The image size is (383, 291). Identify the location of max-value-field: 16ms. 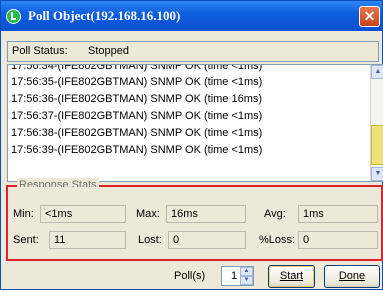
(206, 214).